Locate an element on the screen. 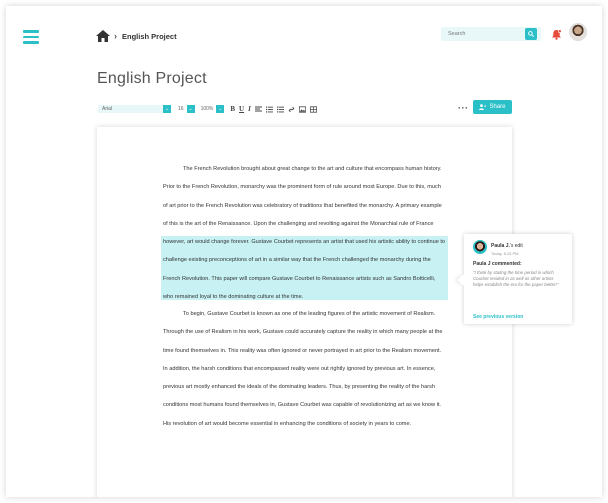  italic-button: I is located at coordinates (249, 109).